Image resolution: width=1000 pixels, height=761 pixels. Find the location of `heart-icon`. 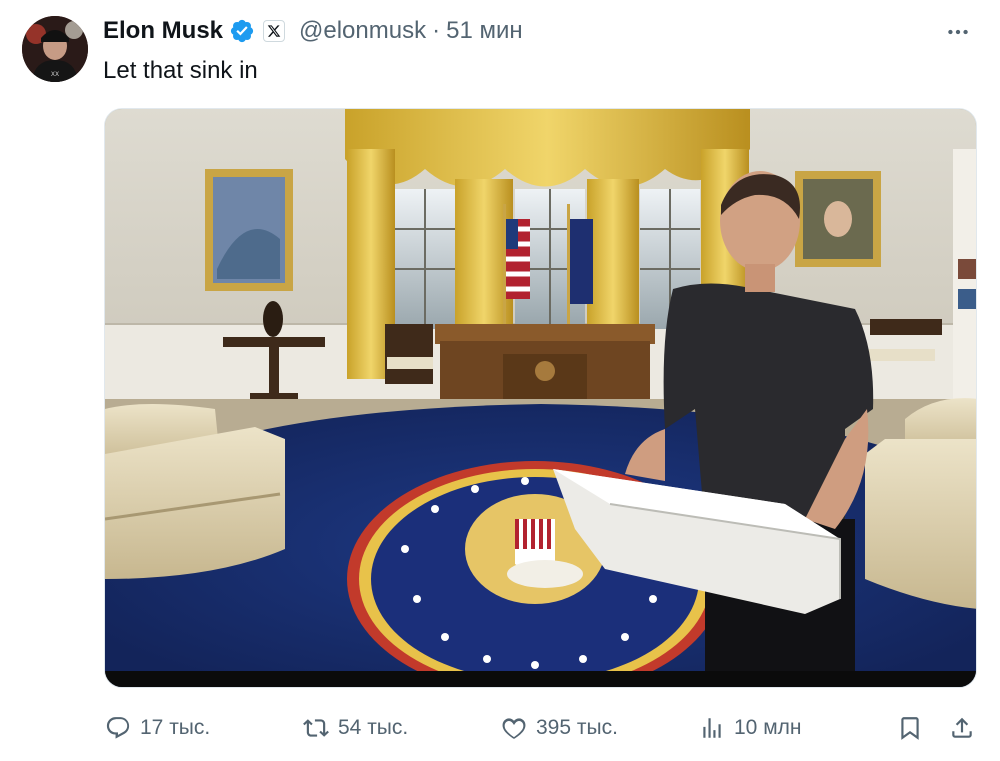

heart-icon is located at coordinates (514, 728).